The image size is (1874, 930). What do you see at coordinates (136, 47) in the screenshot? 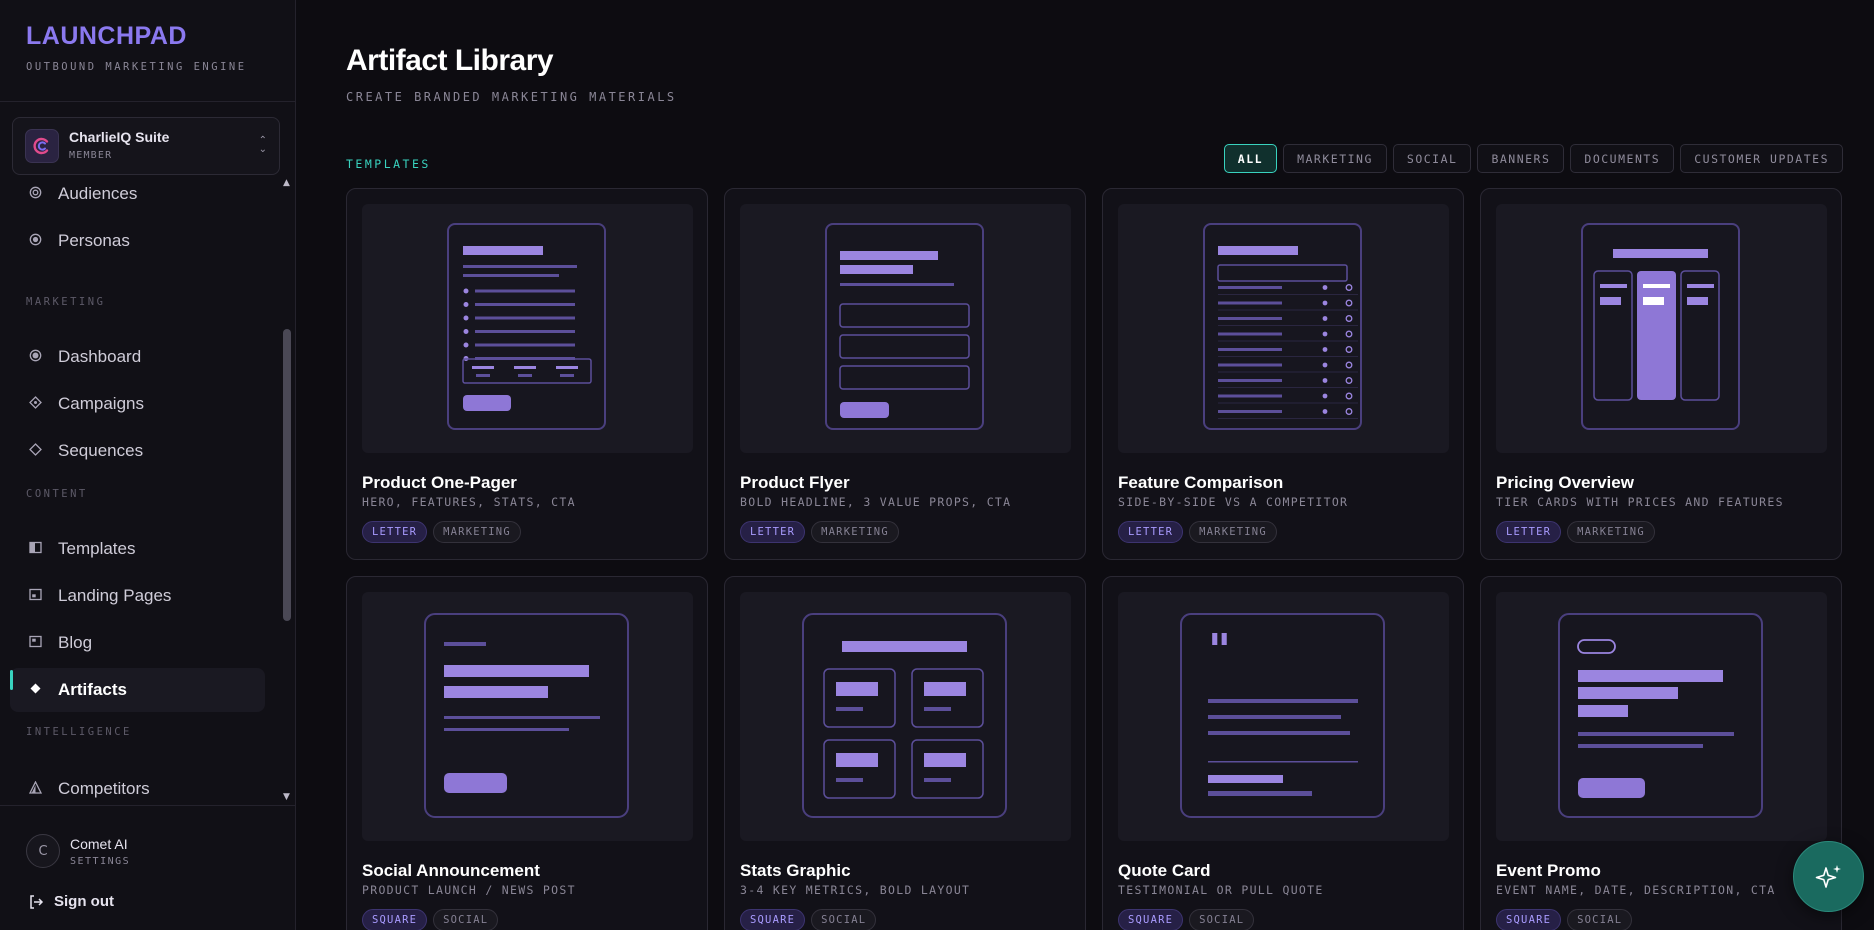
I see `brand: LAUNCHPAD OUTBOUND MARKETING ENGINE` at bounding box center [136, 47].